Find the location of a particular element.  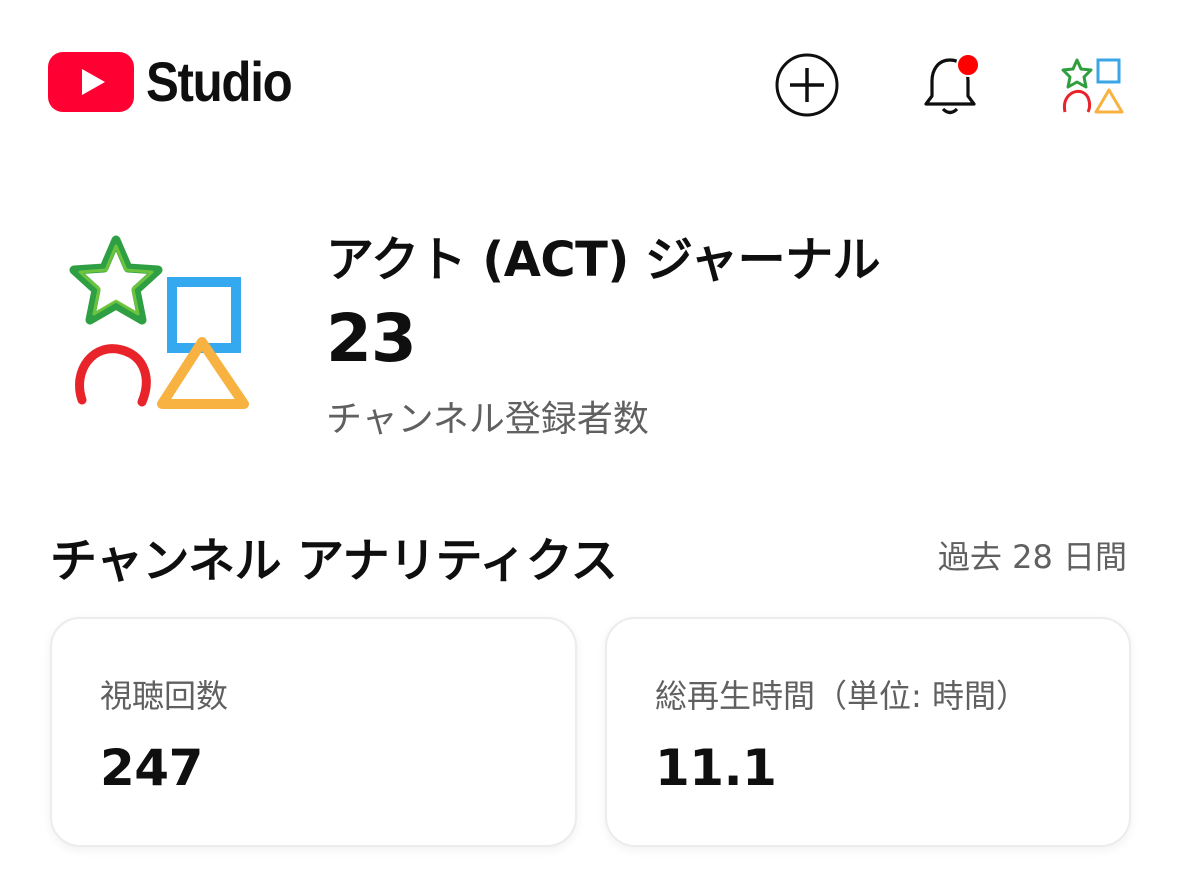

create-button is located at coordinates (807, 85).